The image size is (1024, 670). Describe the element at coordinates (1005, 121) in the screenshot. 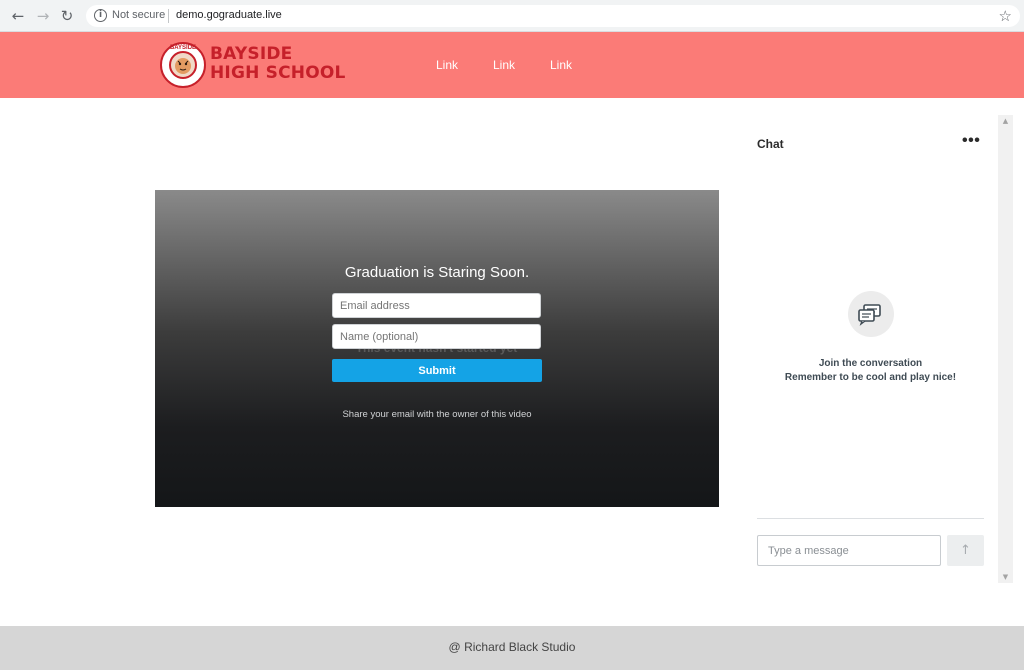

I see `scroll-up-icon: ▲` at that location.